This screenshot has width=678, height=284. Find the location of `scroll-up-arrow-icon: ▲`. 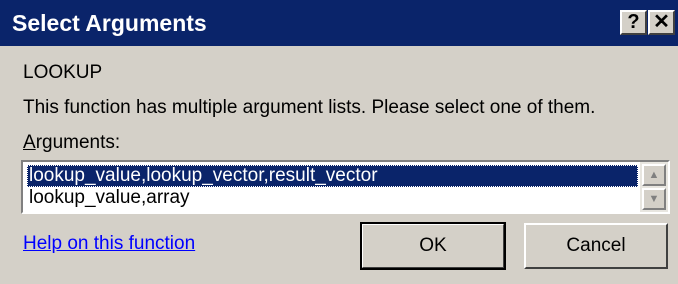

scroll-up-arrow-icon: ▲ is located at coordinates (654, 175).